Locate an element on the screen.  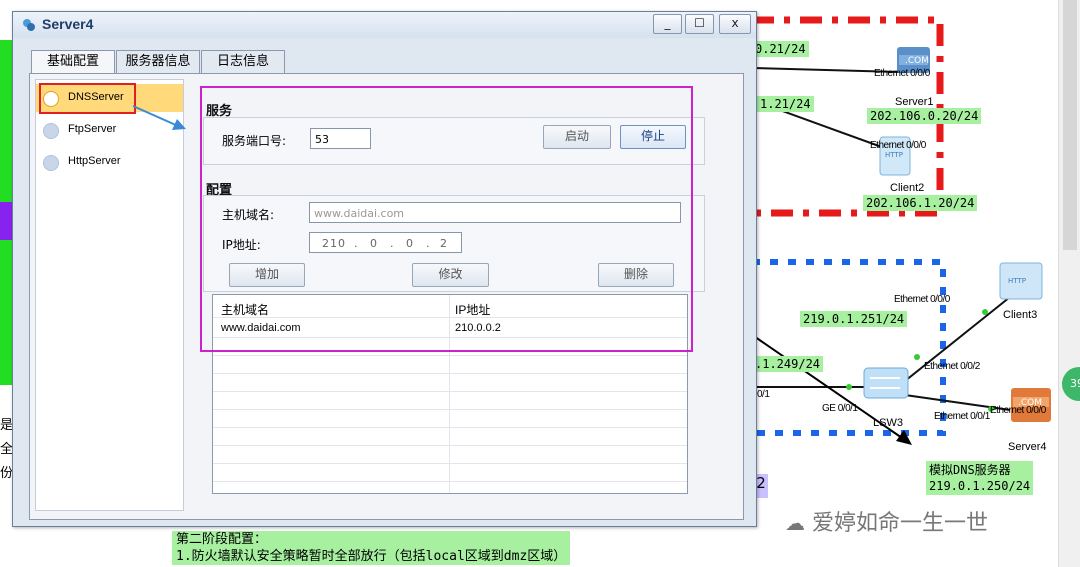
client2-label: Client2 is located at coordinates (907, 188).